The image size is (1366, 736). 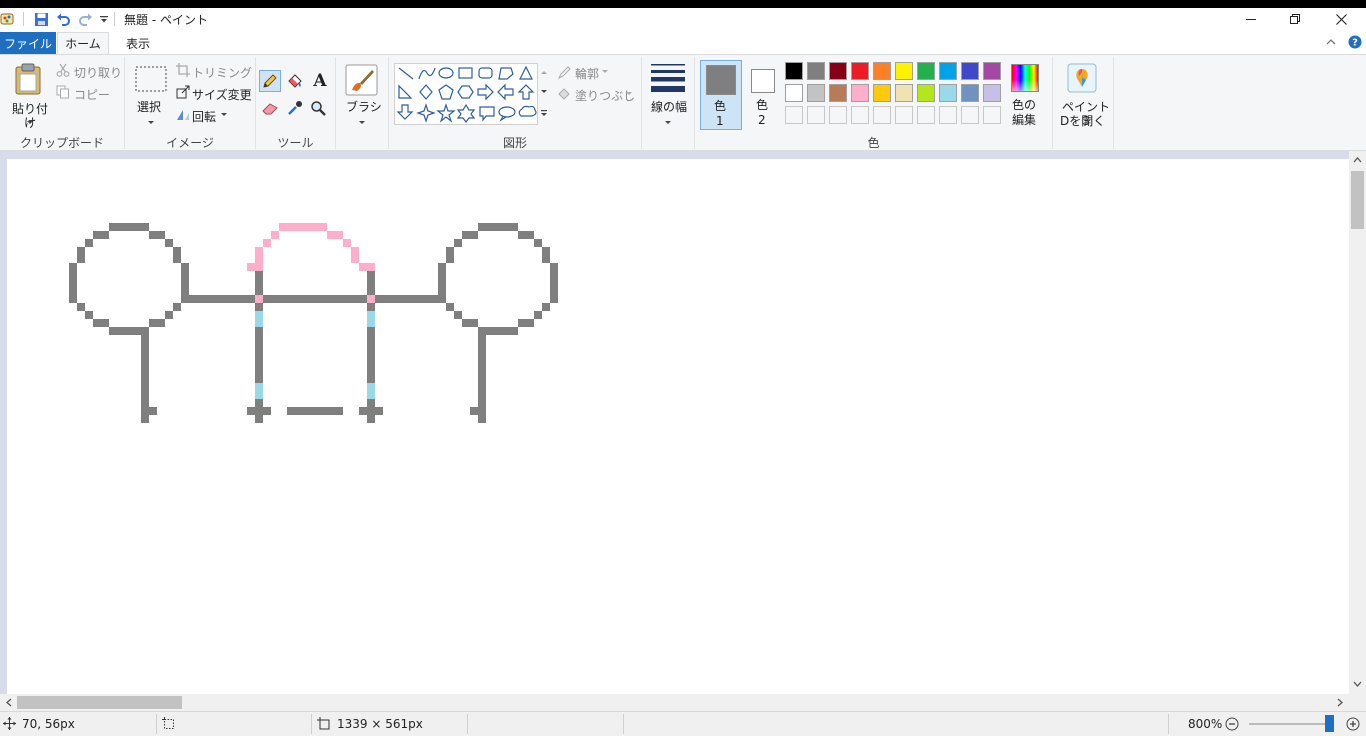 I want to click on scroll-down-icon, so click(x=1357, y=684).